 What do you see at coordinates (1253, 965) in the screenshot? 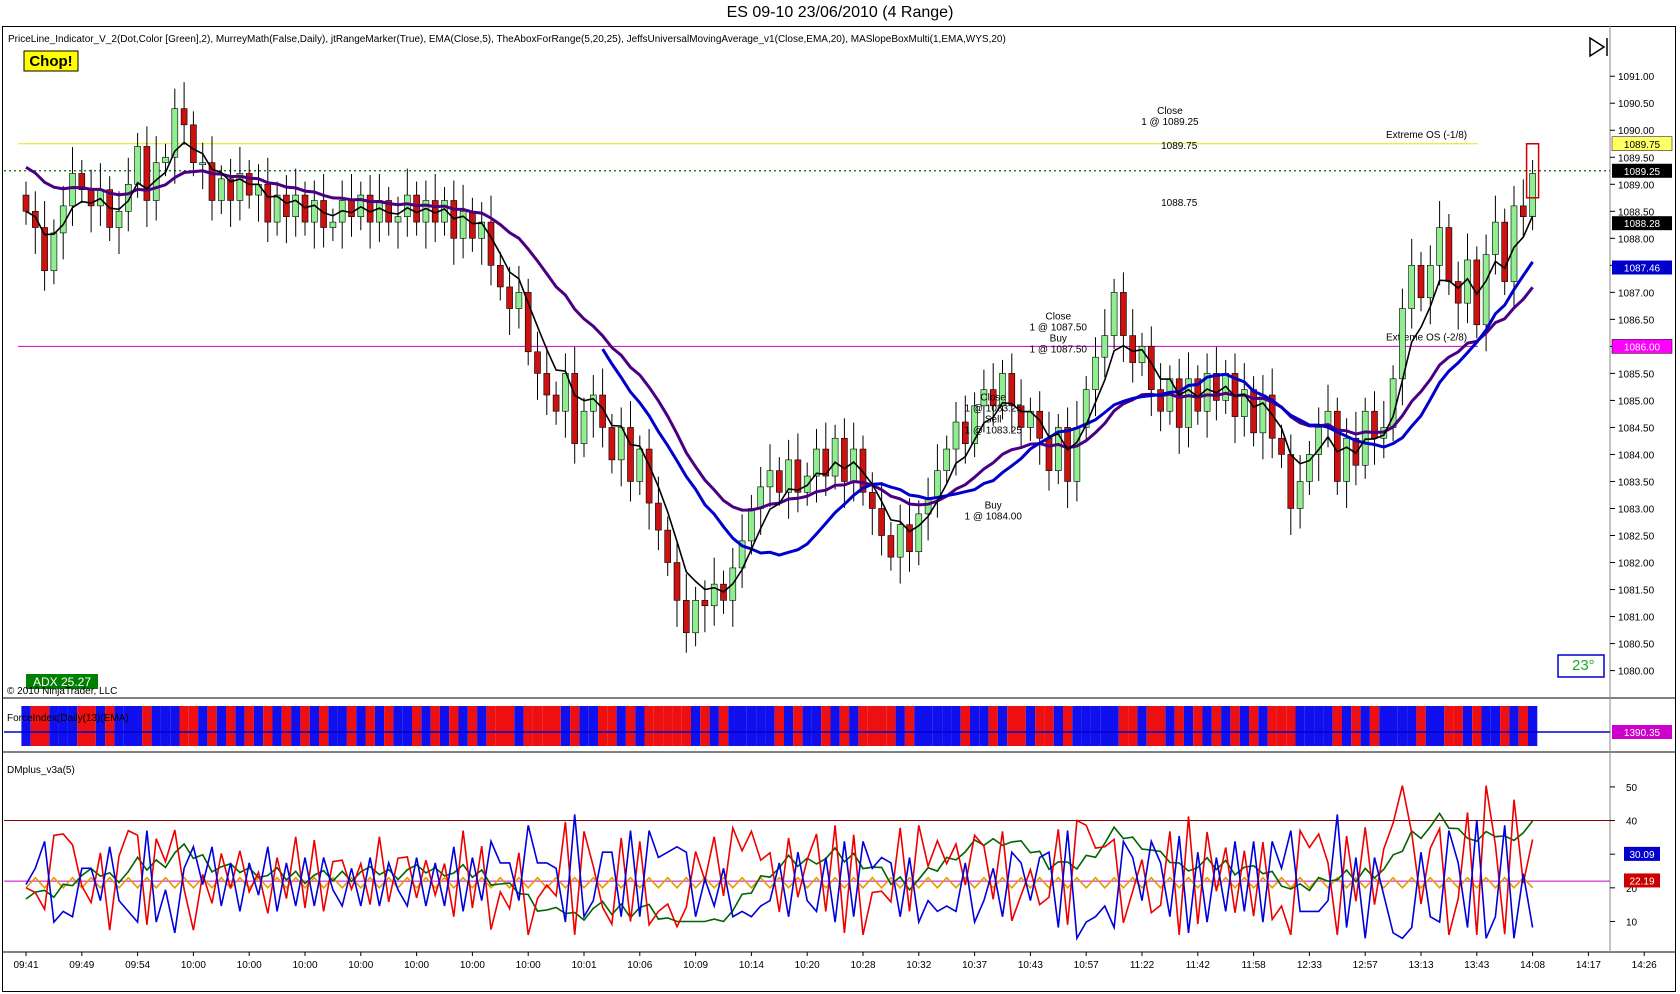
I see `x-tick-label: 11:58` at bounding box center [1253, 965].